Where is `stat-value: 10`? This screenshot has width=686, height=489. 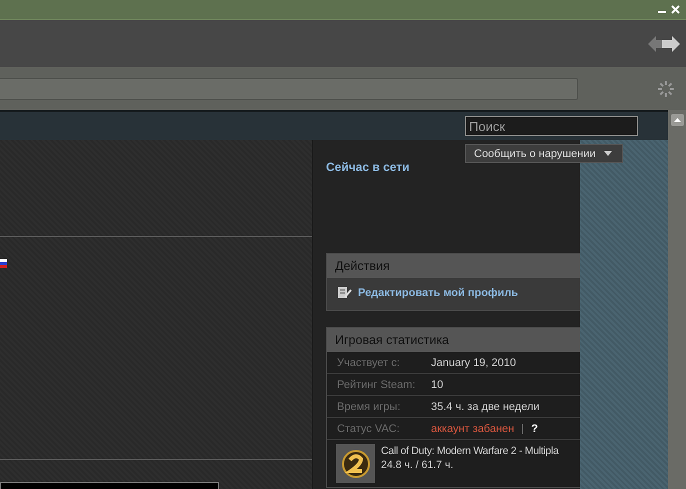 stat-value: 10 is located at coordinates (437, 384).